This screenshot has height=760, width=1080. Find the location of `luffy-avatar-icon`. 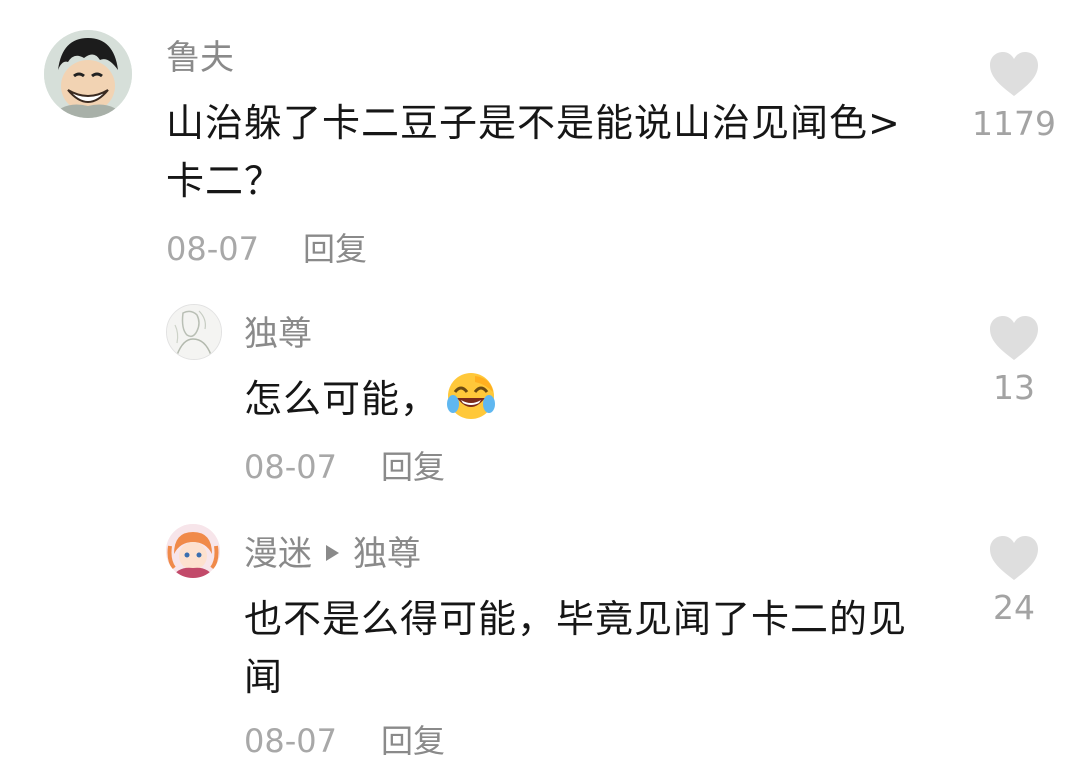

luffy-avatar-icon is located at coordinates (88, 74).